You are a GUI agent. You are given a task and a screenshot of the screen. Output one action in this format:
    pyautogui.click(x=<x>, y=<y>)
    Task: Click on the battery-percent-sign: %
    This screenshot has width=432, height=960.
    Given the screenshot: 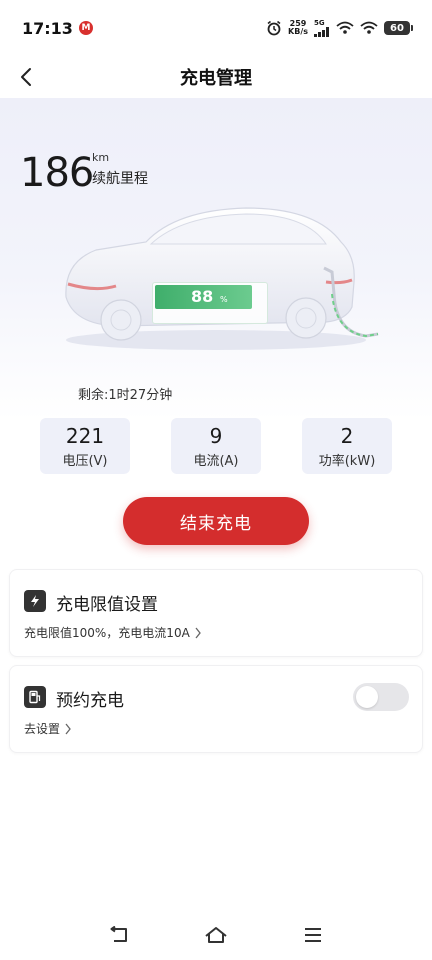 What is the action you would take?
    pyautogui.click(x=224, y=299)
    